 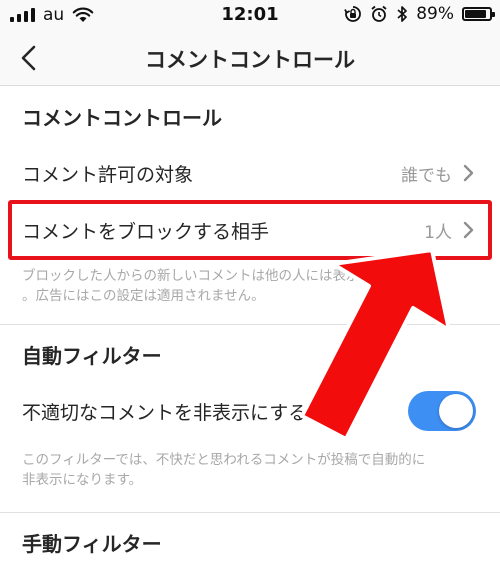 What do you see at coordinates (92, 544) in the screenshot?
I see `section-header-manual-filter: 手動フィルター` at bounding box center [92, 544].